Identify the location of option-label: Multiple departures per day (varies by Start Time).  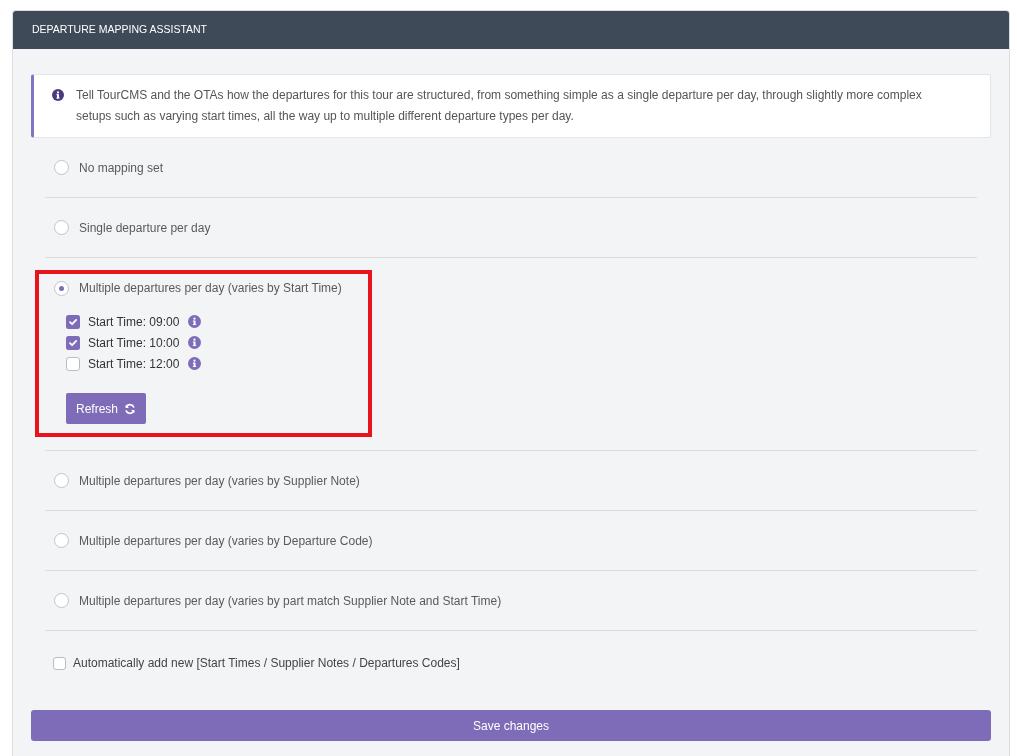
(210, 288).